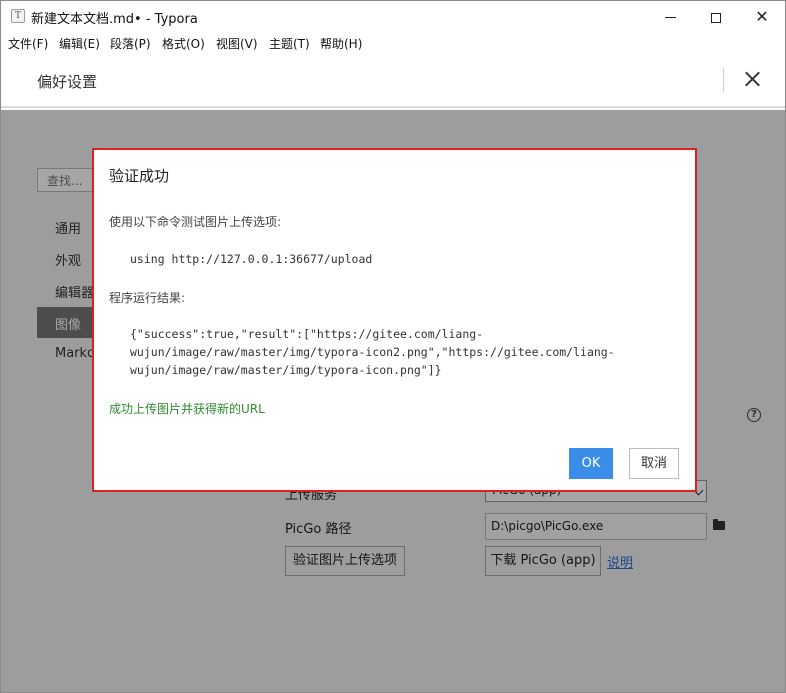 The width and height of the screenshot is (786, 693). I want to click on close-icon: ✕, so click(762, 16).